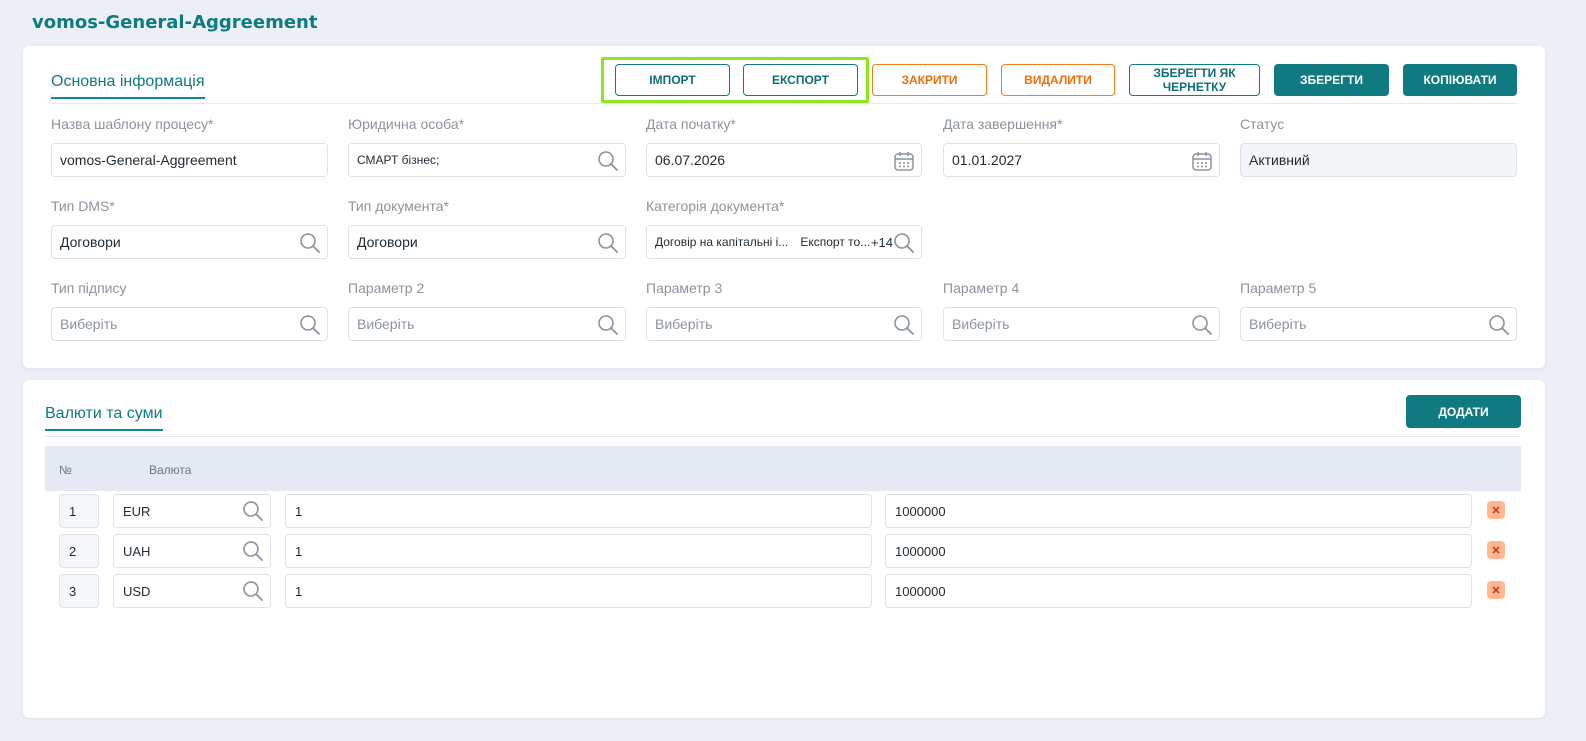 Image resolution: width=1586 pixels, height=741 pixels. I want to click on currency-value: USD, so click(137, 591).